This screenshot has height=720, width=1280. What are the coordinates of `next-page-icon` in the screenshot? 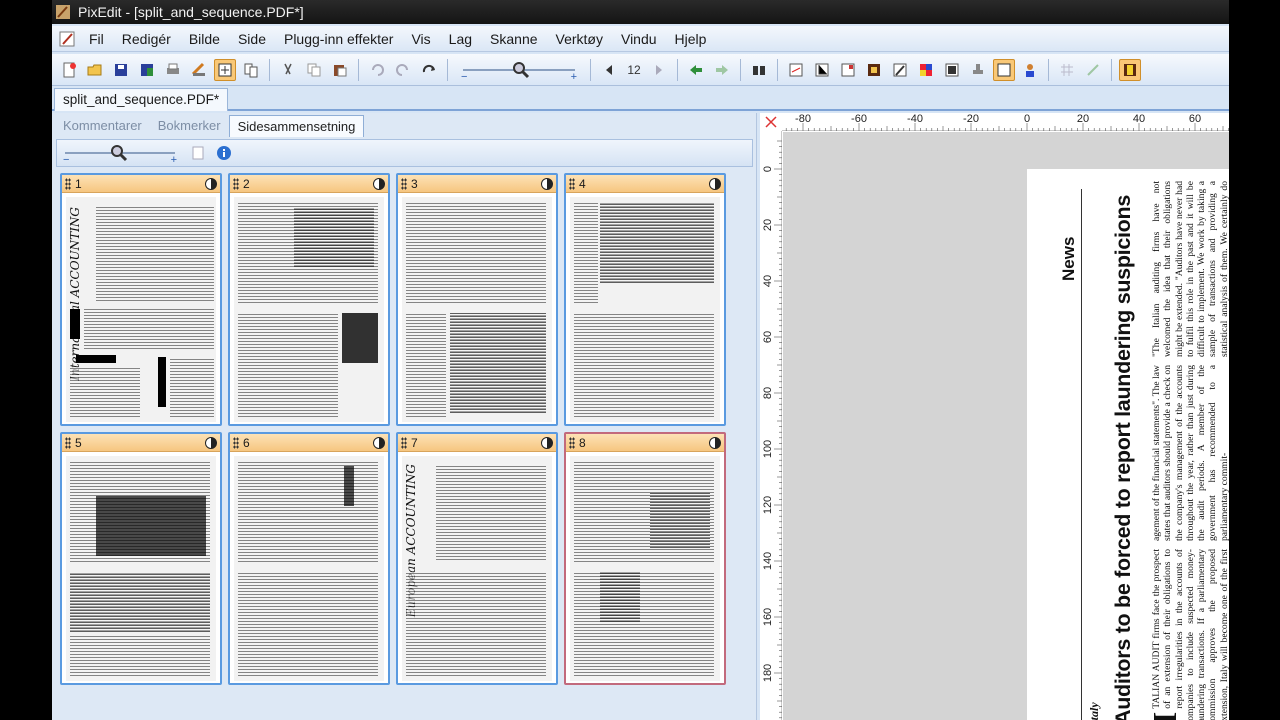 It's located at (659, 70).